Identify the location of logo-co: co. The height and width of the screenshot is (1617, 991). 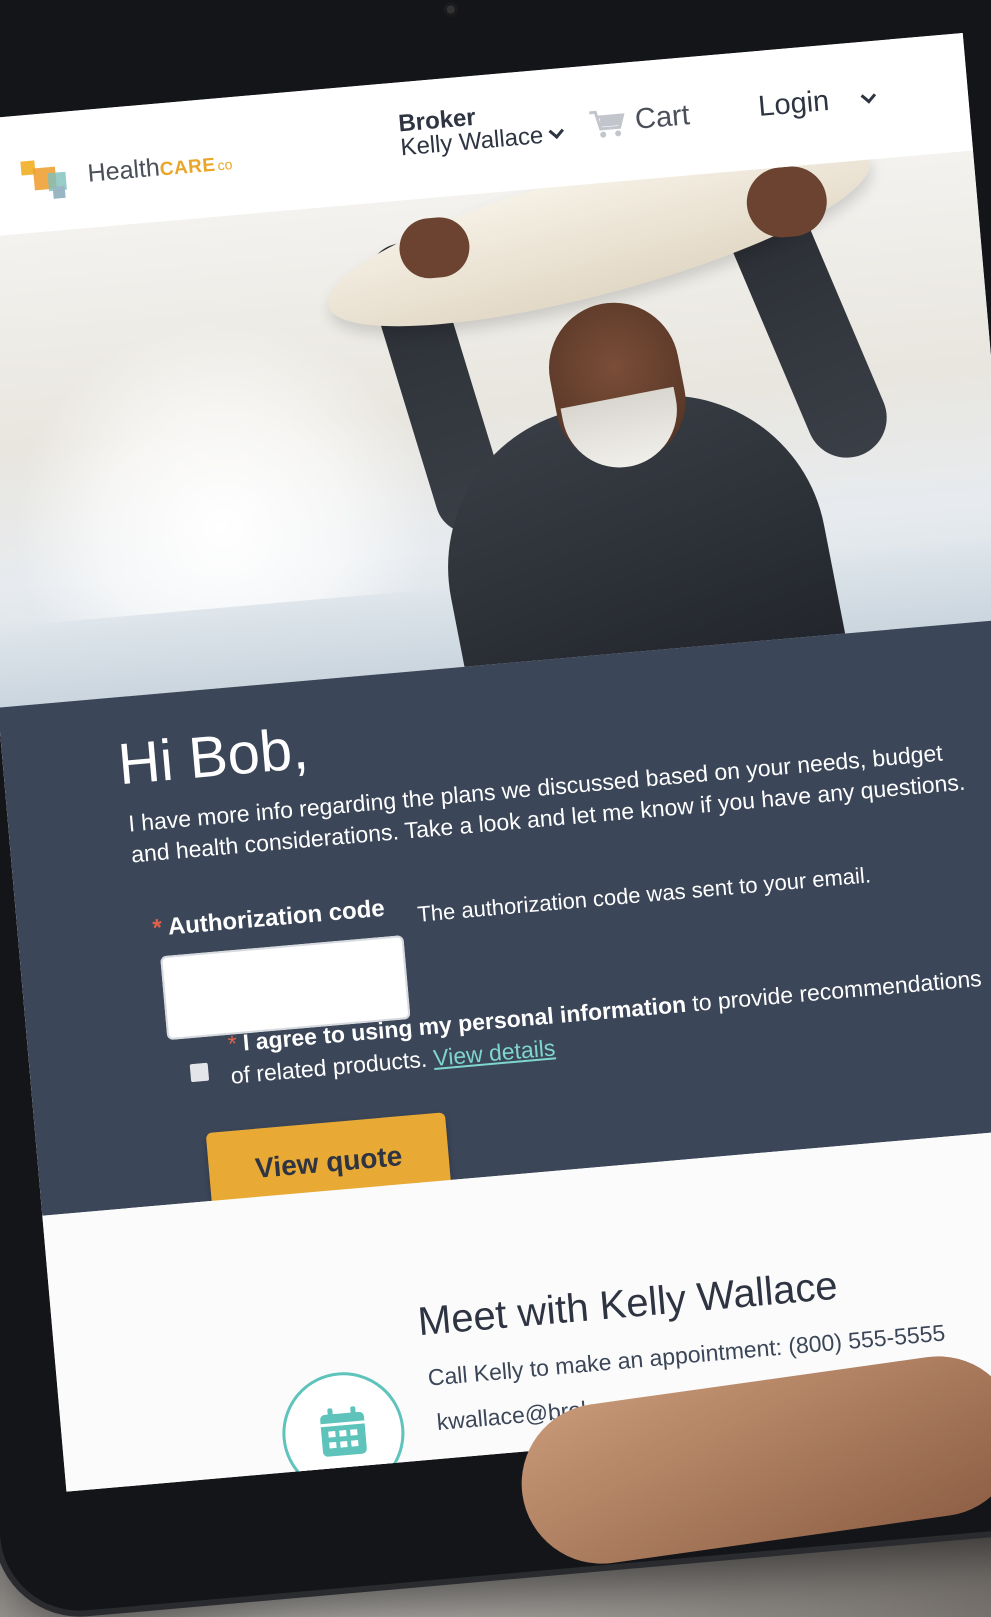
(224, 164).